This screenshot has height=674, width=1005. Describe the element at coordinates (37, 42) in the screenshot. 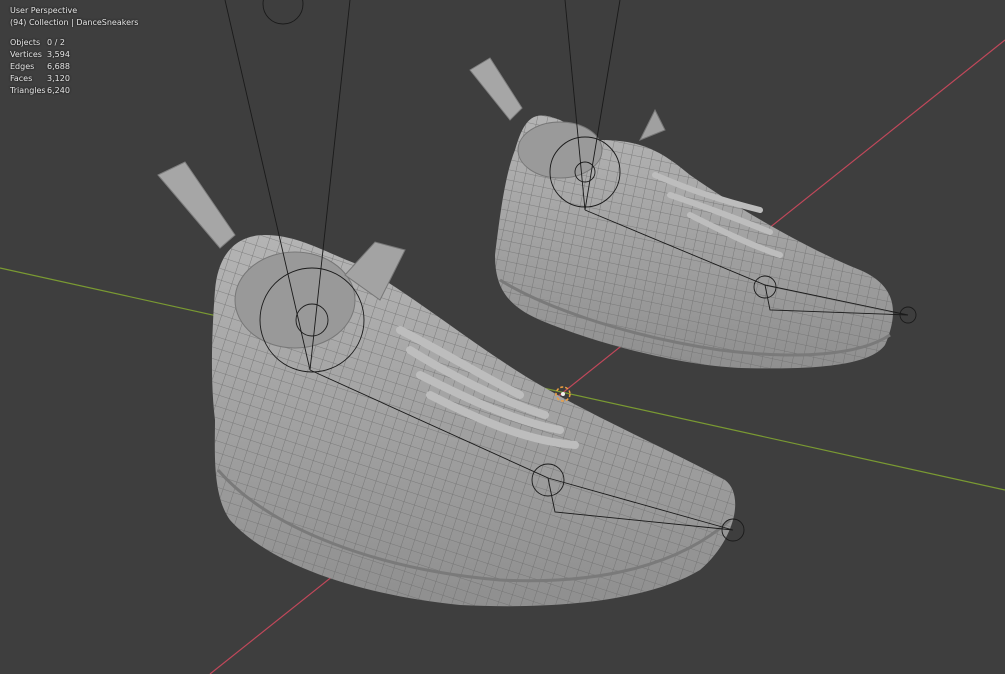

I see `stat-objects: Objects 0 / 2` at that location.